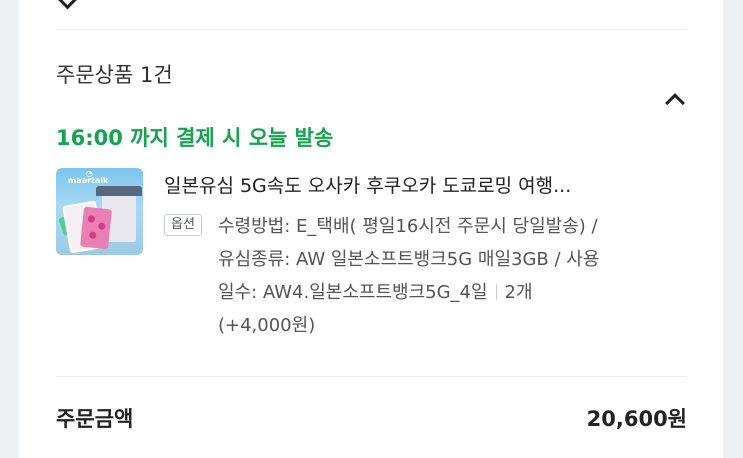 The width and height of the screenshot is (743, 458). What do you see at coordinates (67, 5) in the screenshot?
I see `chevron-icon` at bounding box center [67, 5].